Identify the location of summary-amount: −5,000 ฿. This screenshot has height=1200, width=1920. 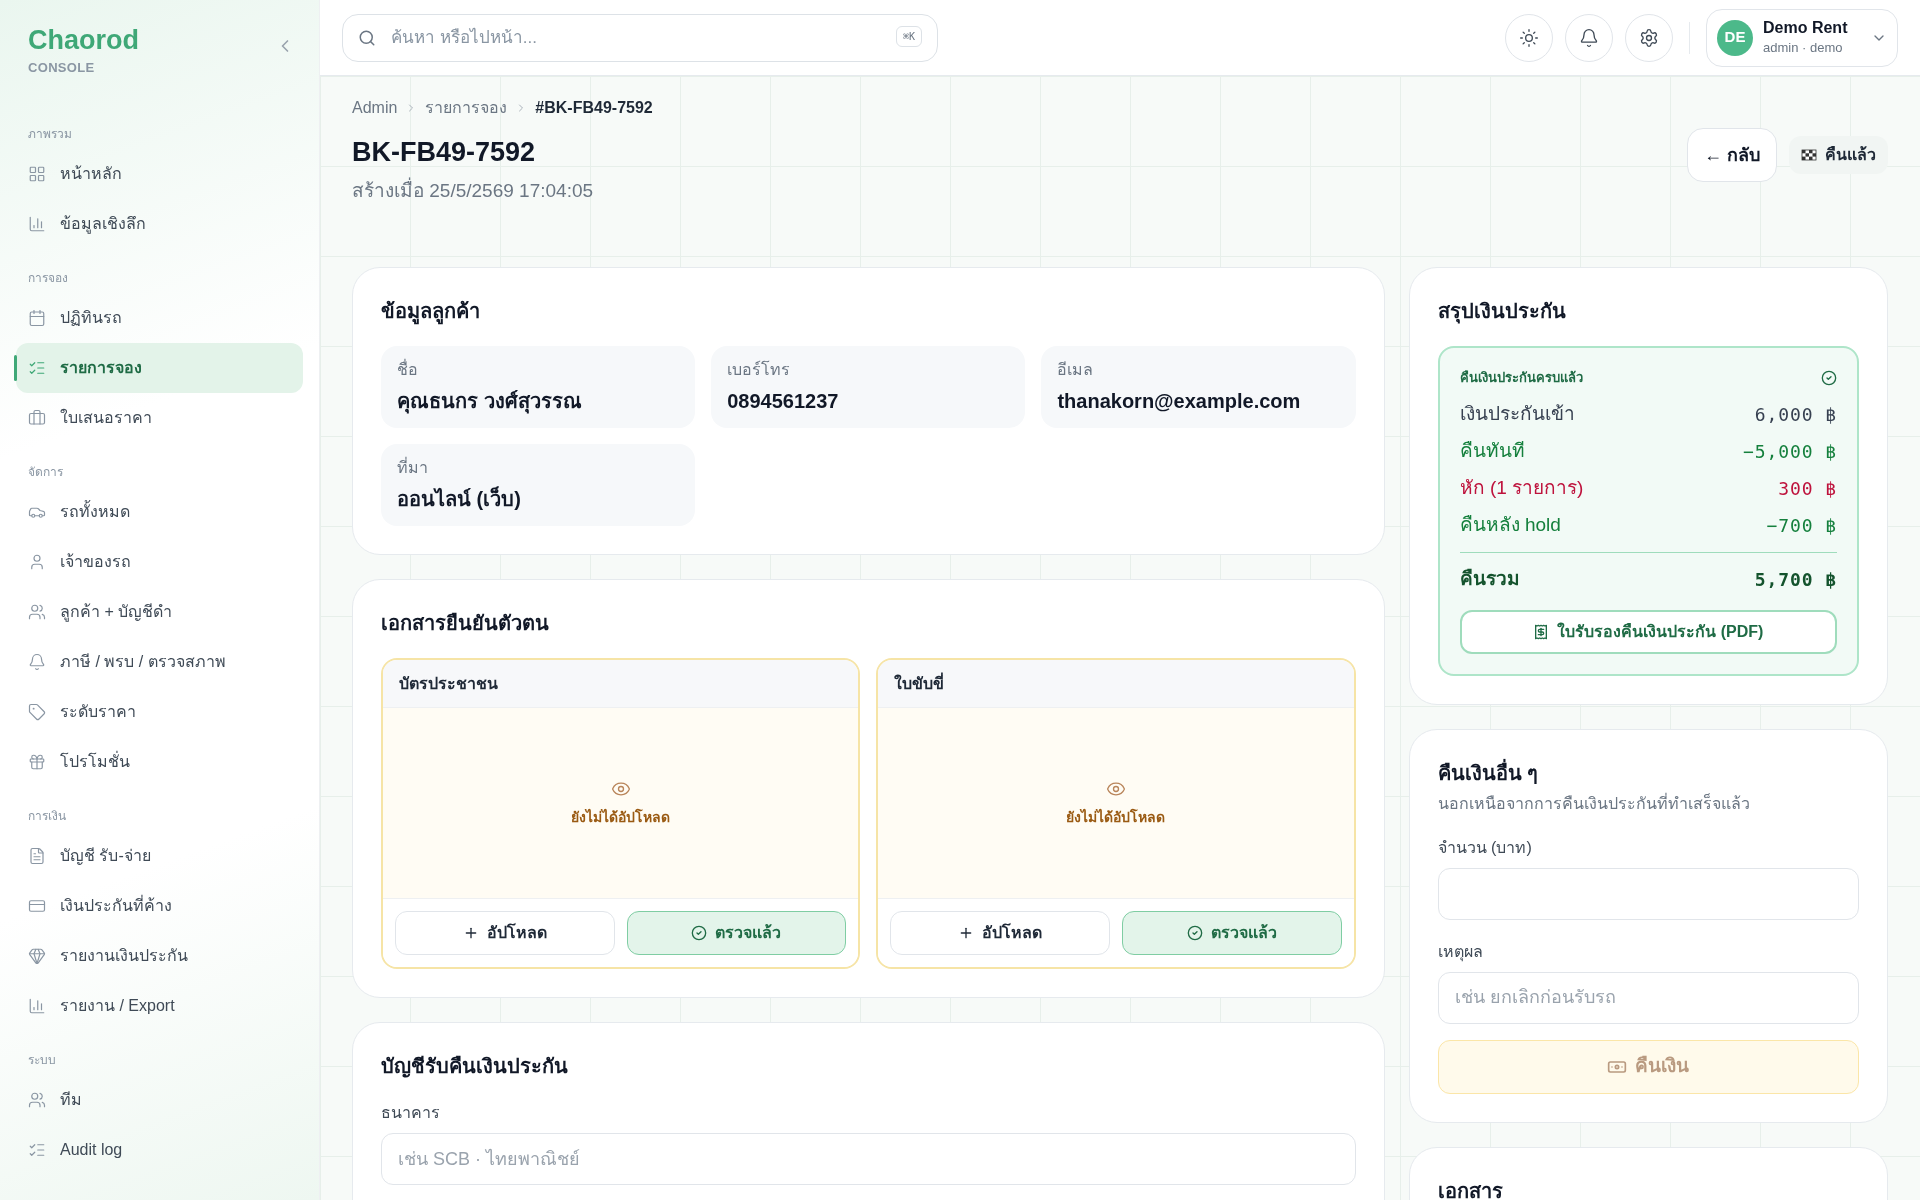
(1790, 451).